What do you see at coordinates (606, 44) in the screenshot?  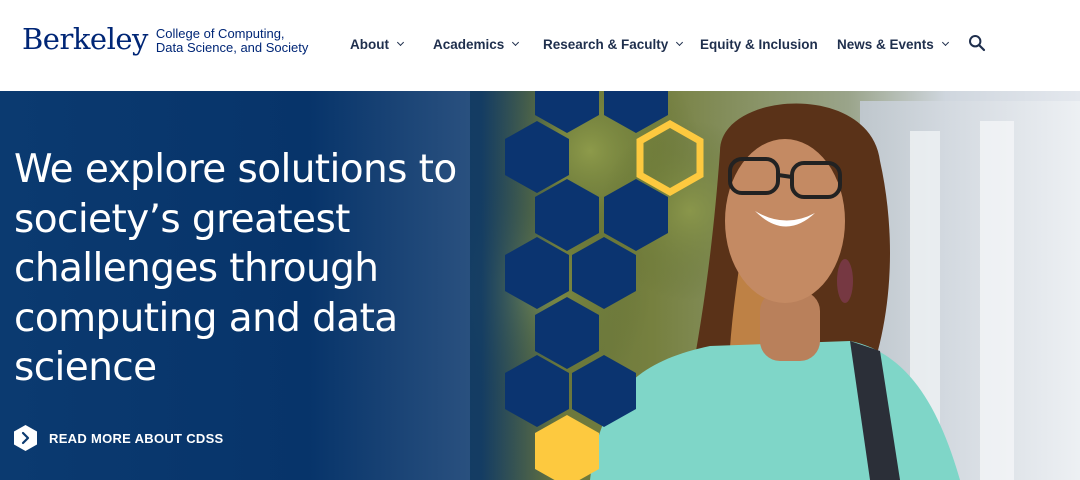 I see `nav-item-label: Research & Faculty` at bounding box center [606, 44].